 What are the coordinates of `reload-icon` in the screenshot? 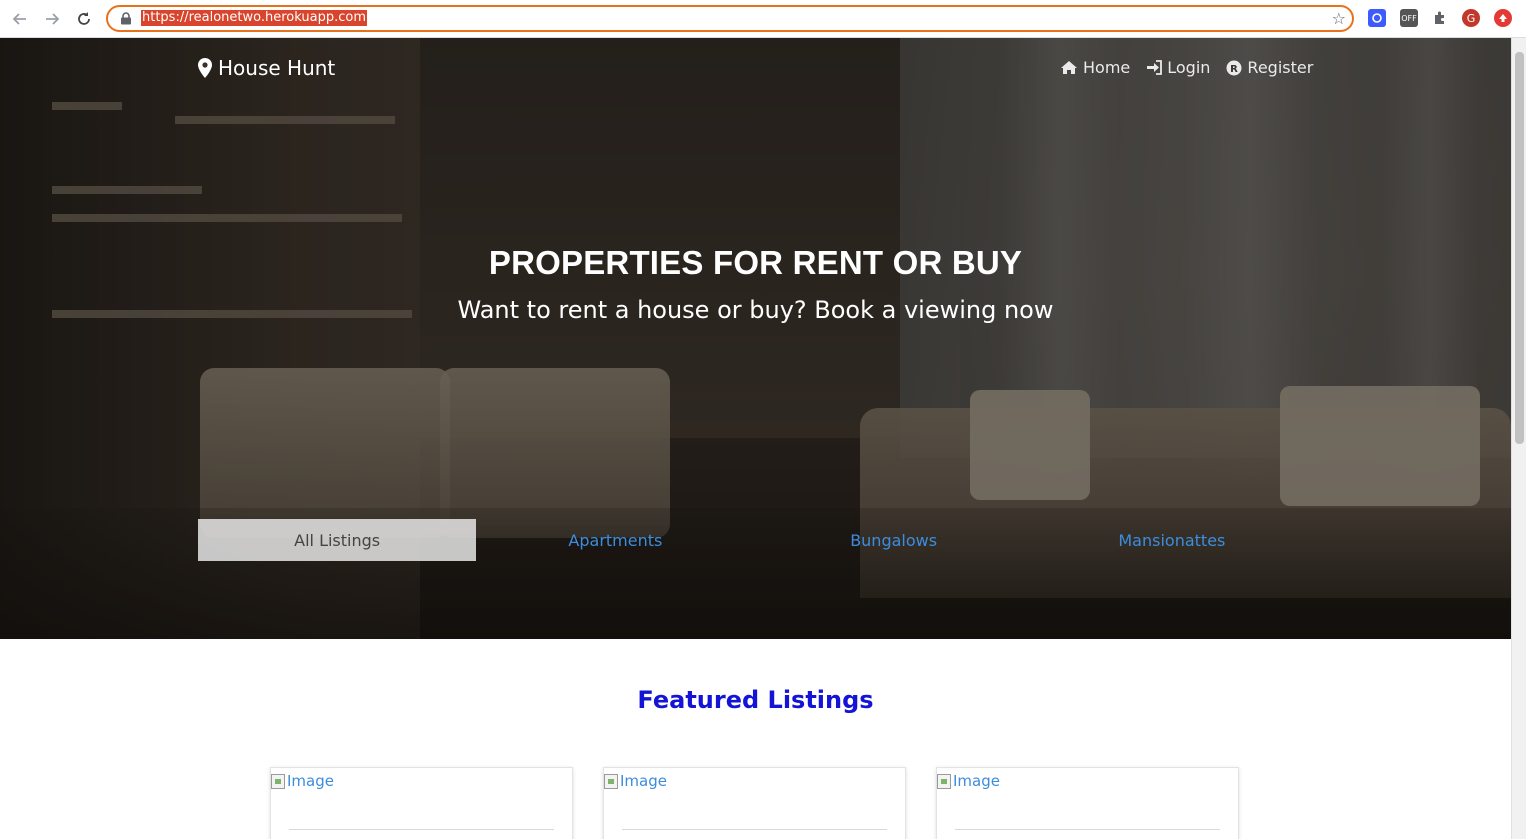 It's located at (84, 19).